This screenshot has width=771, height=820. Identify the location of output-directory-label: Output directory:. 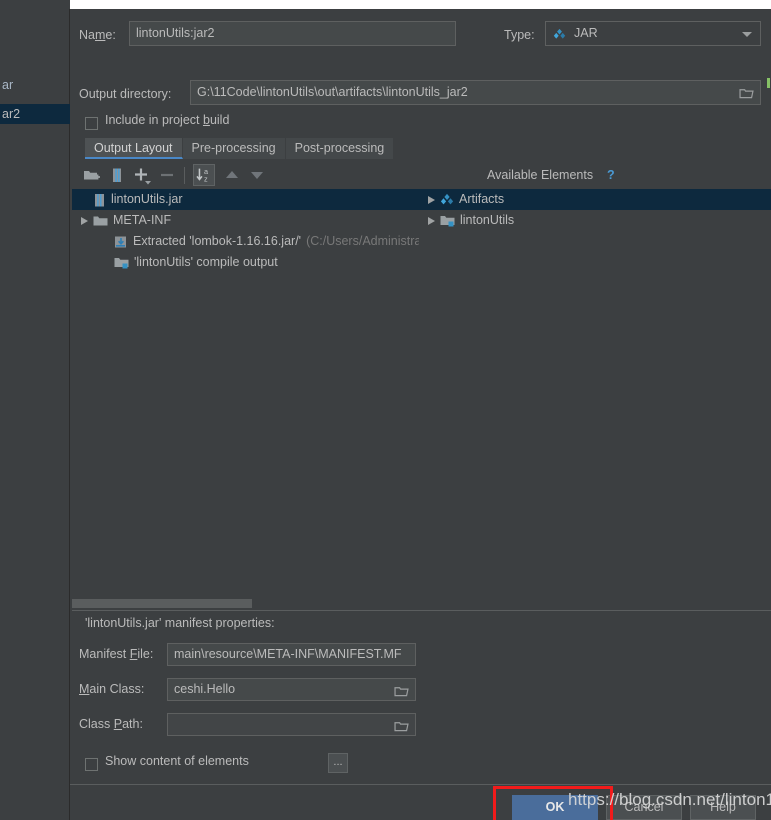
(125, 94).